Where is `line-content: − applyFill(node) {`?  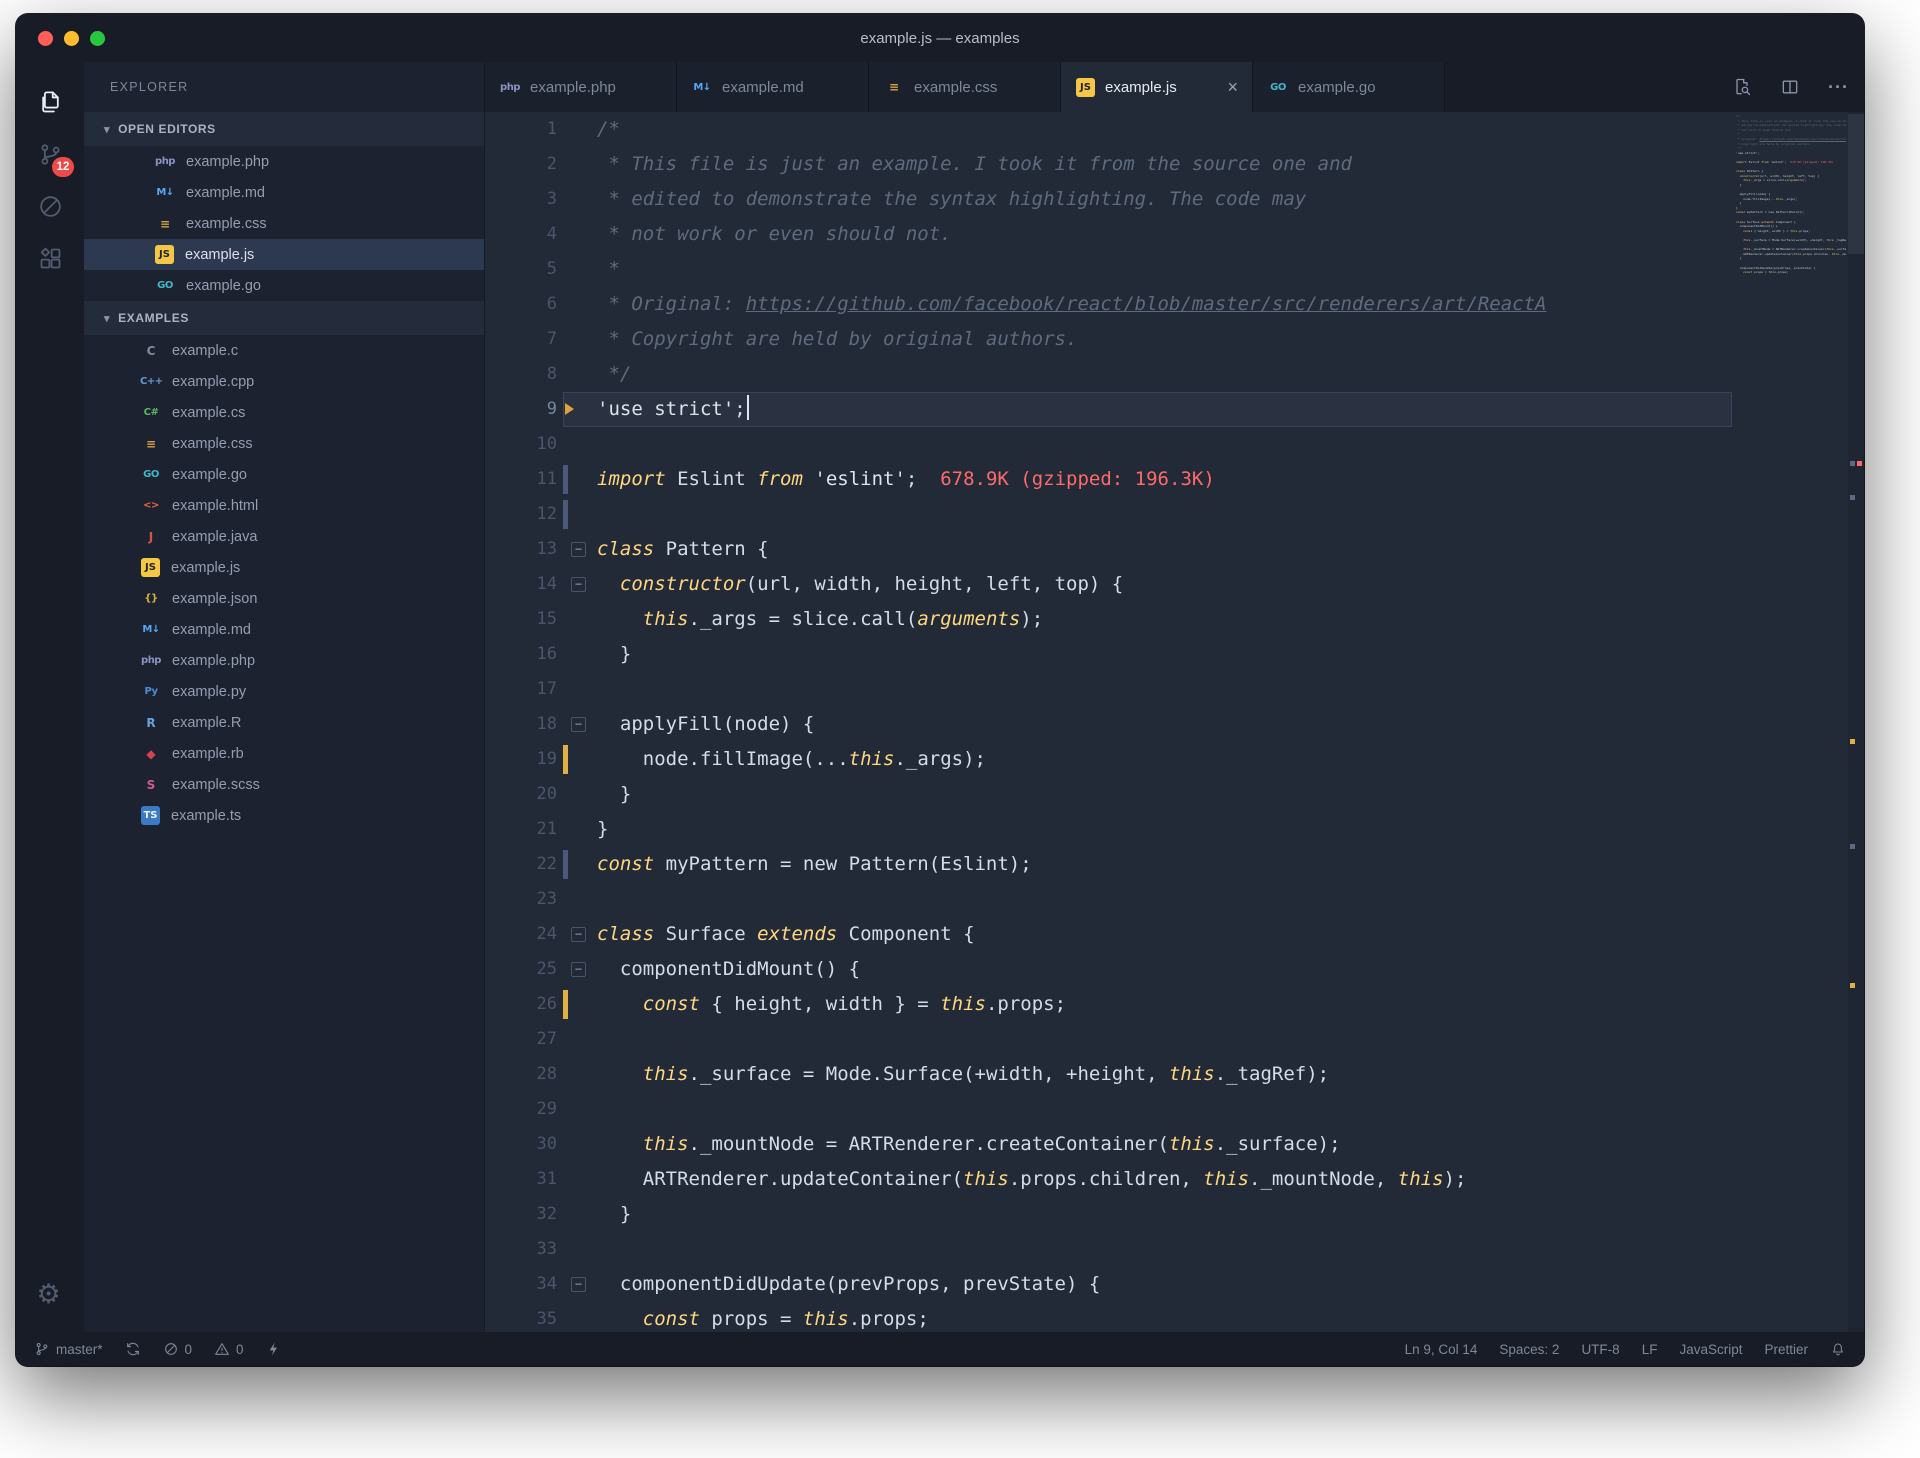
line-content: − applyFill(node) { is located at coordinates (1147, 724).